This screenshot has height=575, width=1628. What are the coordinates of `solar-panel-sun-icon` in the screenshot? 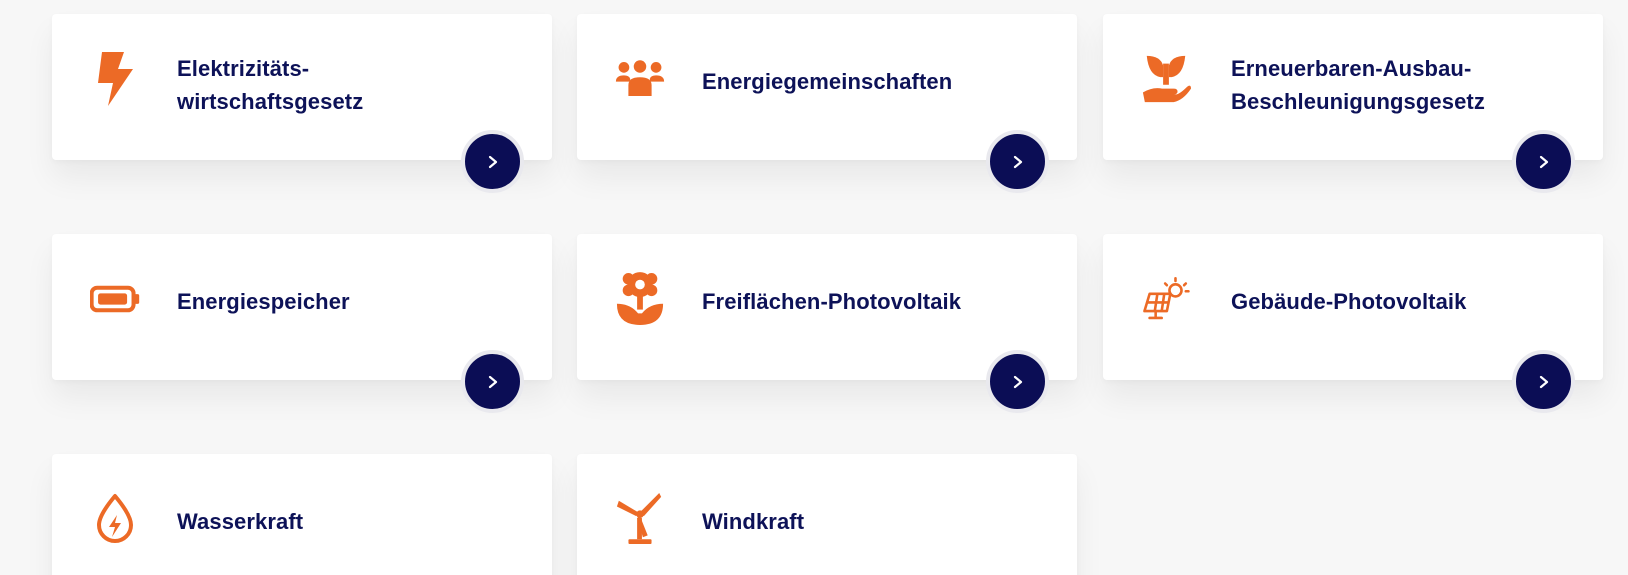 It's located at (1166, 299).